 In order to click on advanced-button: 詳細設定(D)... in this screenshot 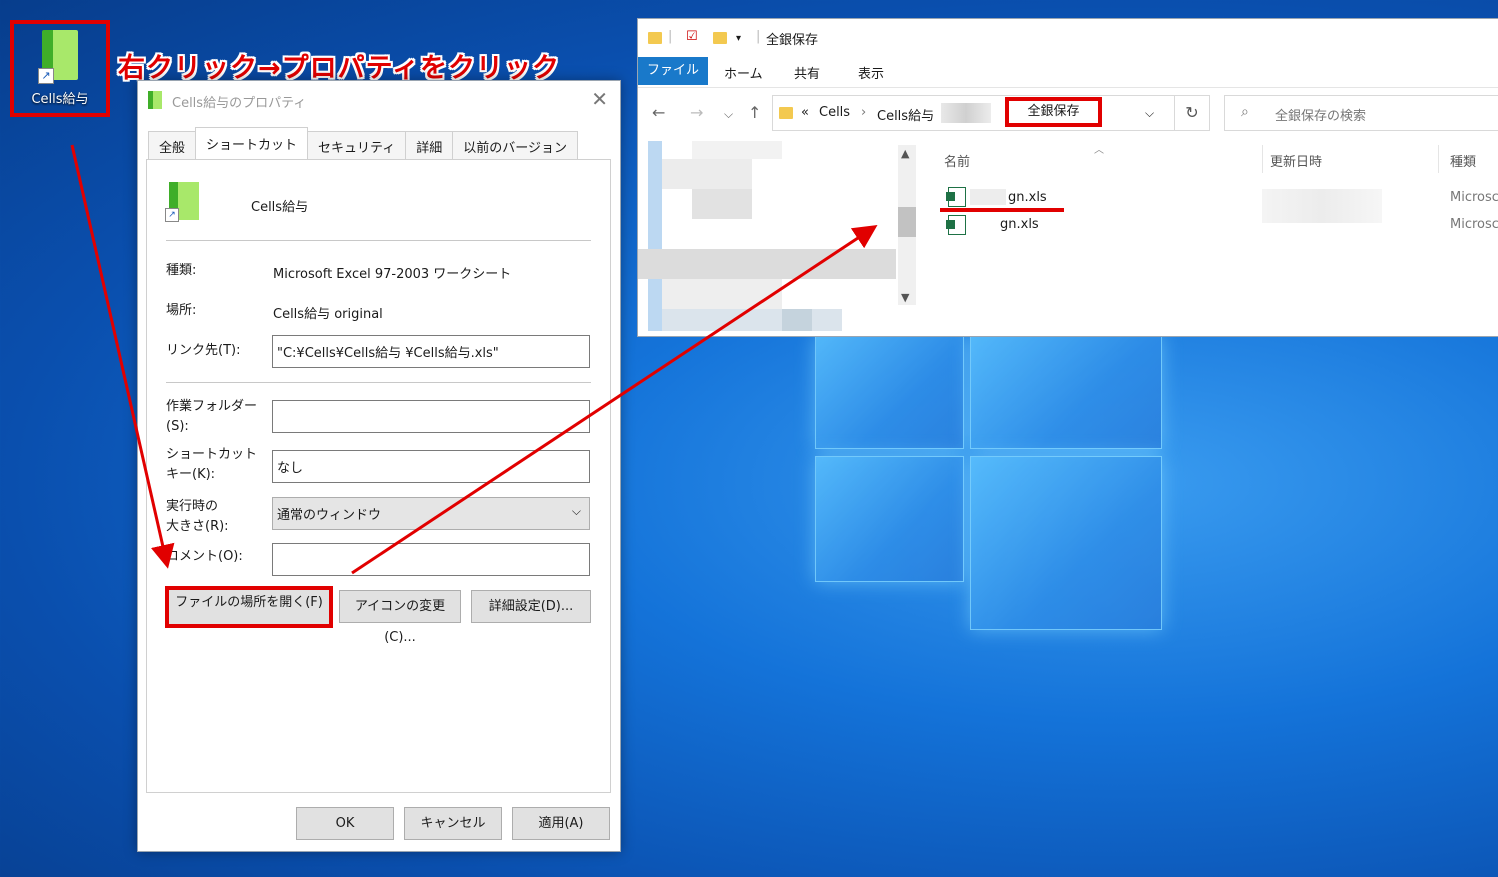, I will do `click(531, 606)`.